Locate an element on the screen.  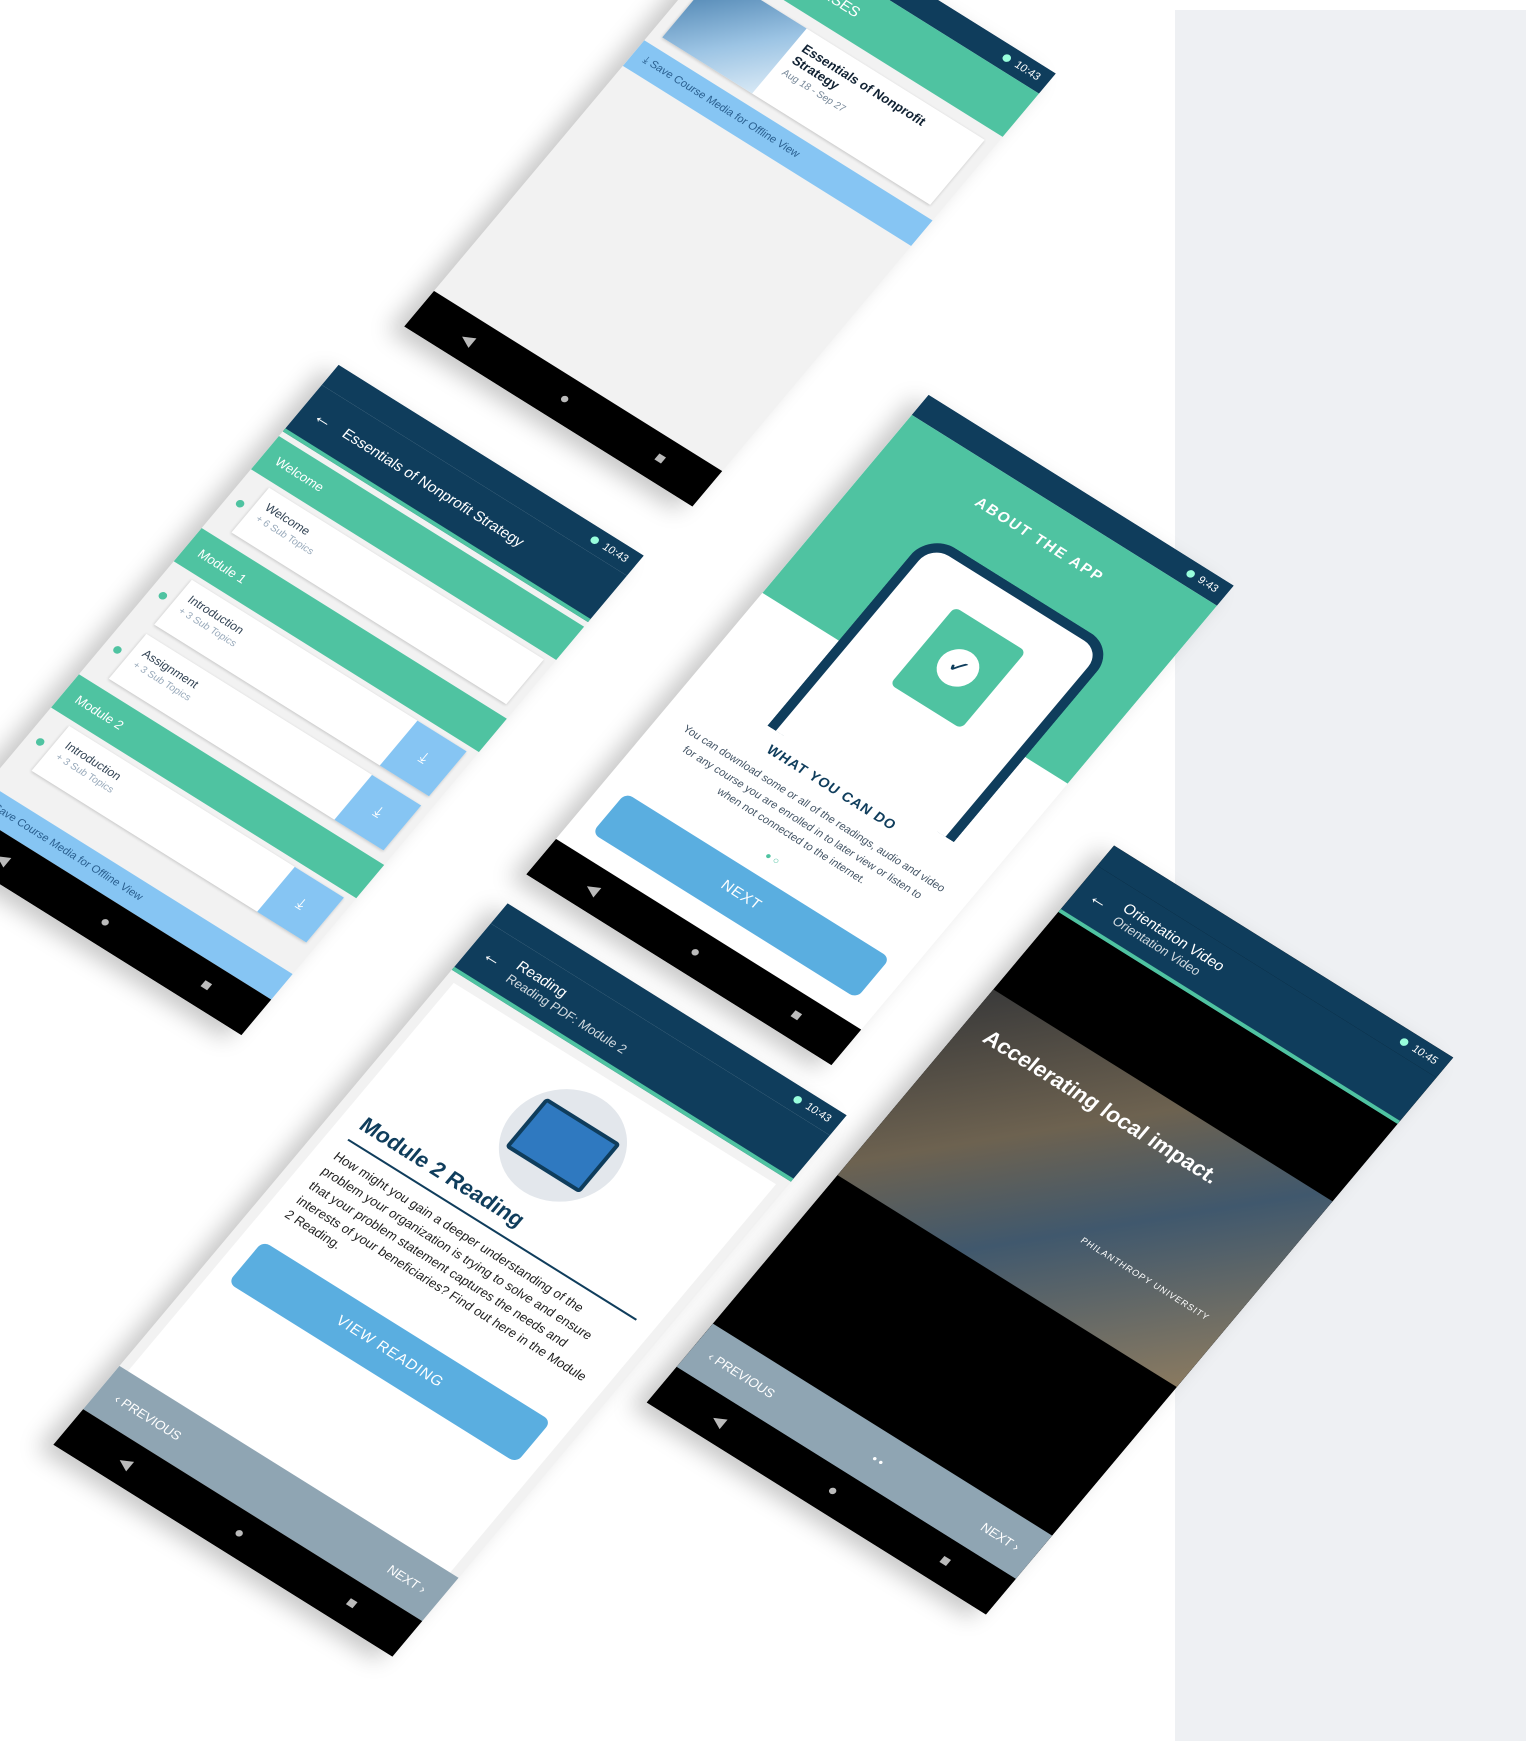
check-icon: ✓ is located at coordinates (958, 667).